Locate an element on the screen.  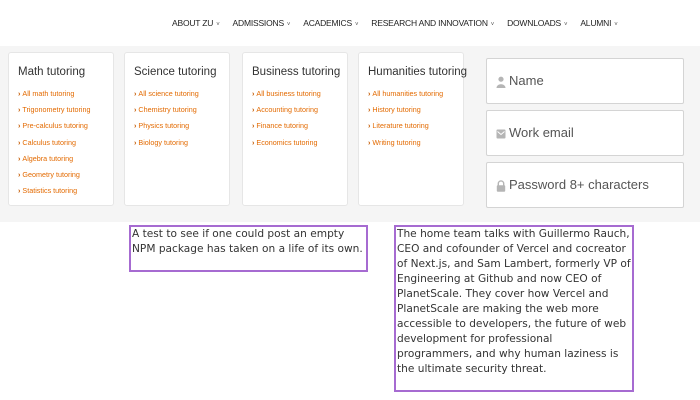
menu-link: › Pre-calculus tutoring is located at coordinates (54, 129).